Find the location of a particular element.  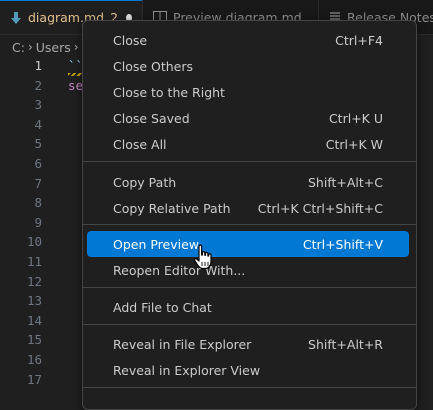

markdown-arrow-icon is located at coordinates (16, 18).